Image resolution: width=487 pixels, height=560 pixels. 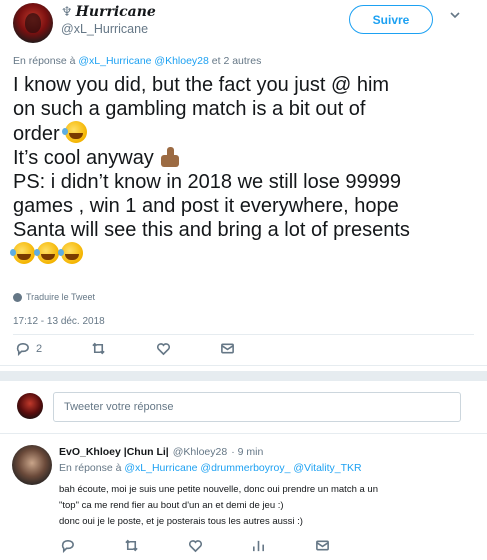 What do you see at coordinates (171, 157) in the screenshot?
I see `thumbs-up-emoji-icon` at bounding box center [171, 157].